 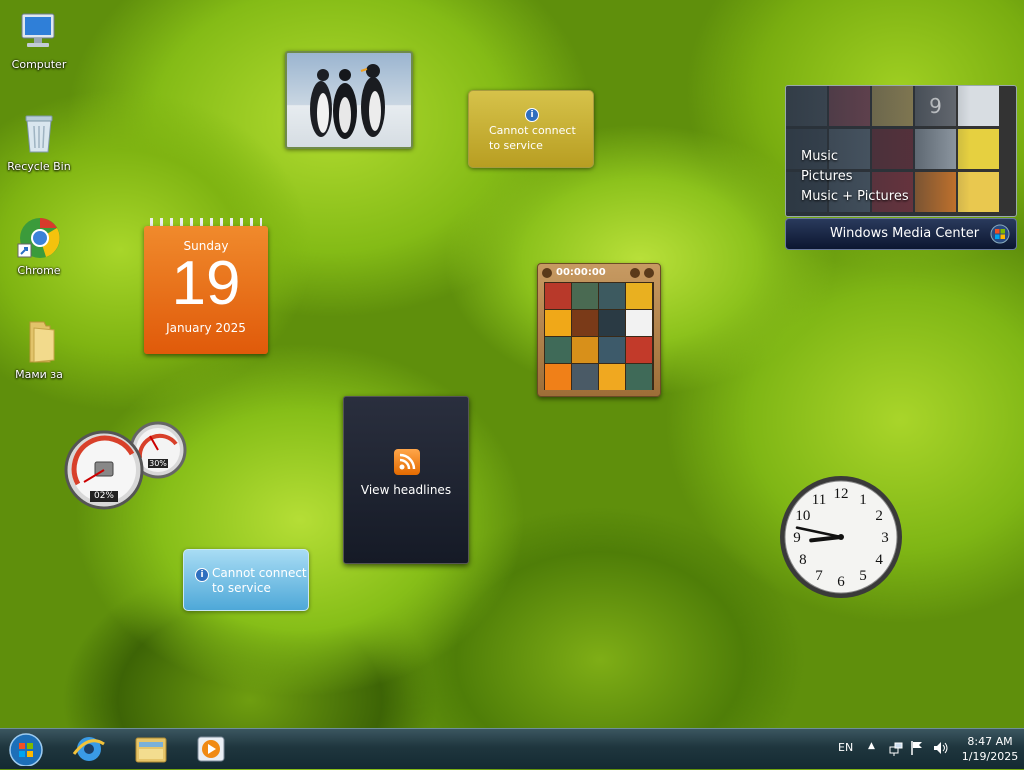 What do you see at coordinates (863, 576) in the screenshot?
I see `clock-number: 5` at bounding box center [863, 576].